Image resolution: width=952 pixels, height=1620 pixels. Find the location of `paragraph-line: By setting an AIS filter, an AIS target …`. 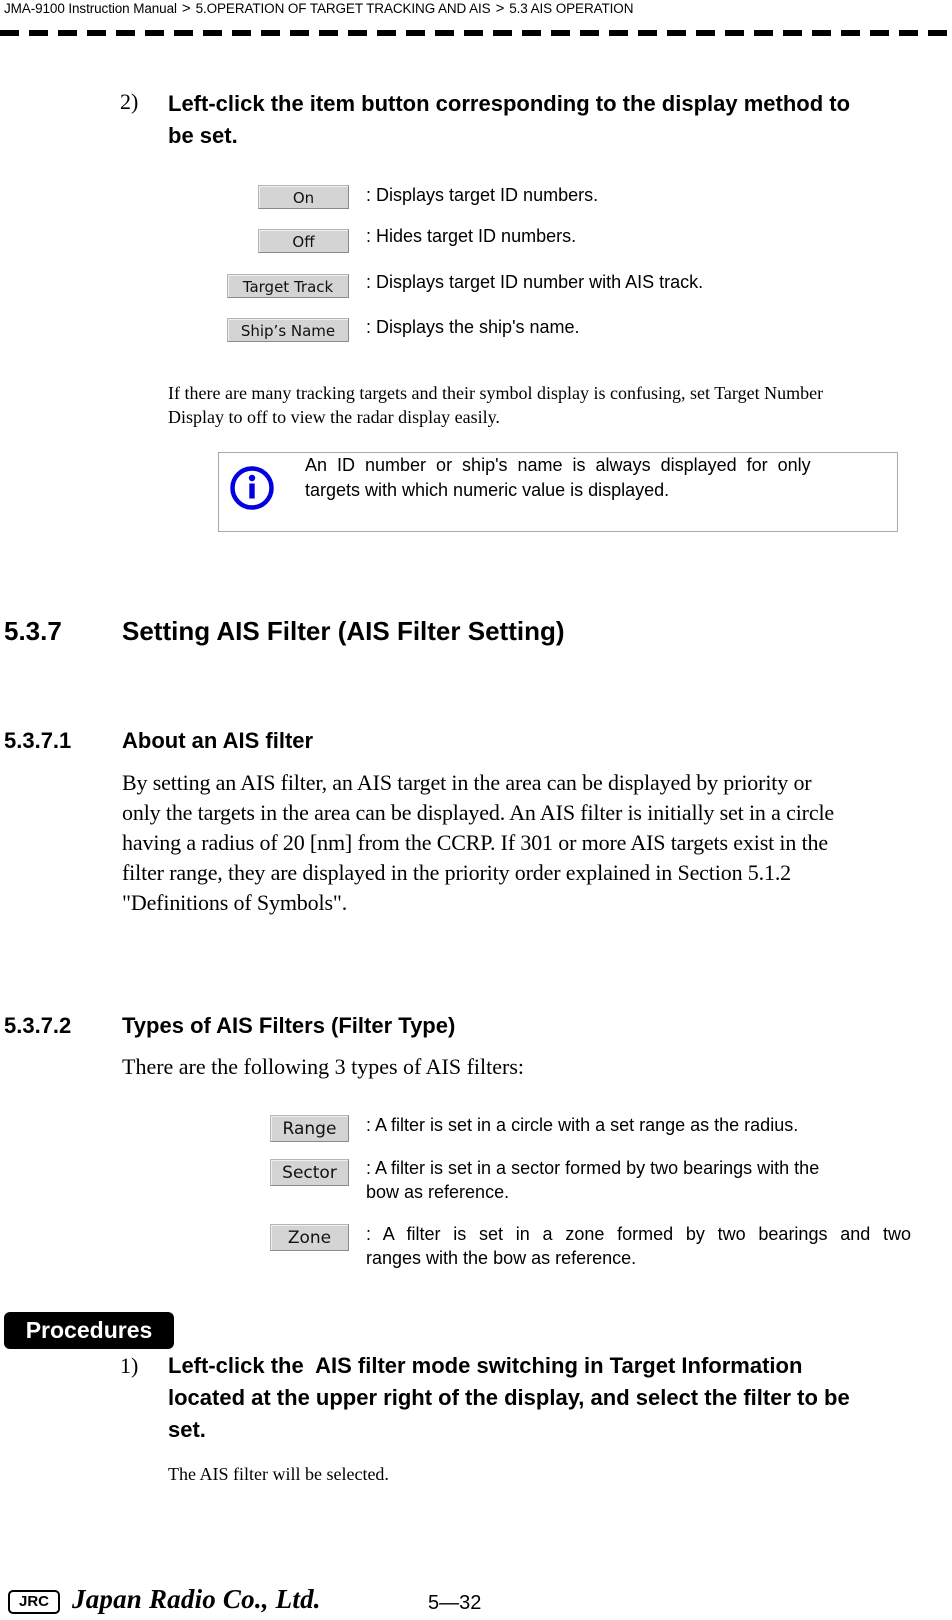

paragraph-line: By setting an AIS filter, an AIS target … is located at coordinates (467, 782).